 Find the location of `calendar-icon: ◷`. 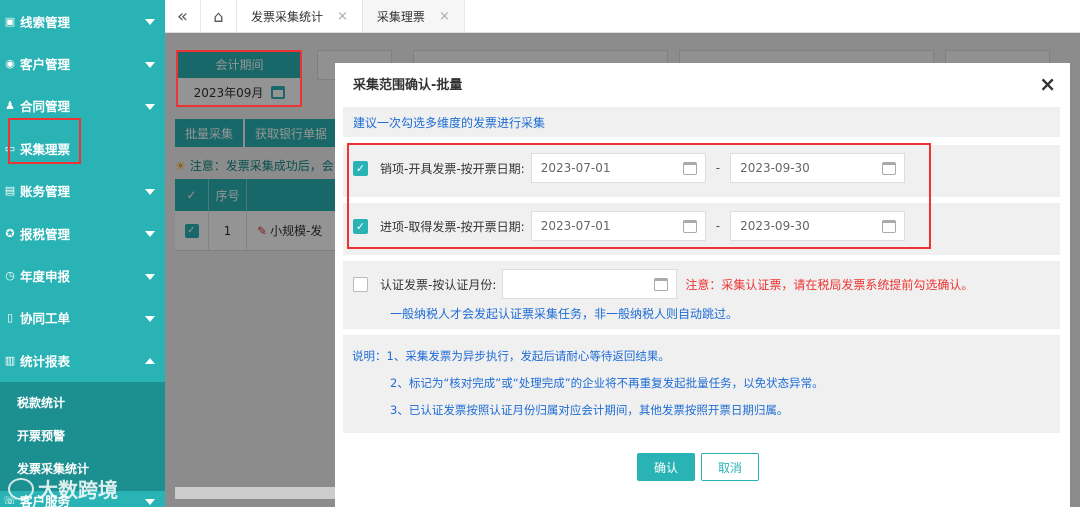

calendar-icon: ◷ is located at coordinates (10, 276).